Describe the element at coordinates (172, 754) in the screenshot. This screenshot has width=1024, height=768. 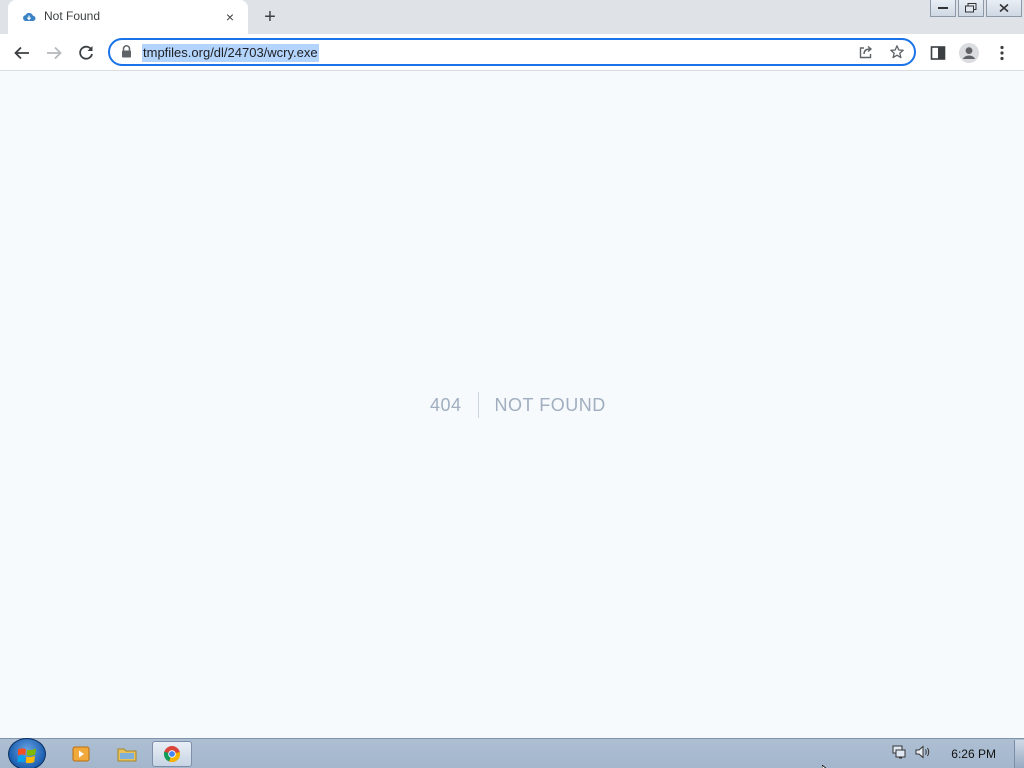
I see `chrome-icon` at that location.